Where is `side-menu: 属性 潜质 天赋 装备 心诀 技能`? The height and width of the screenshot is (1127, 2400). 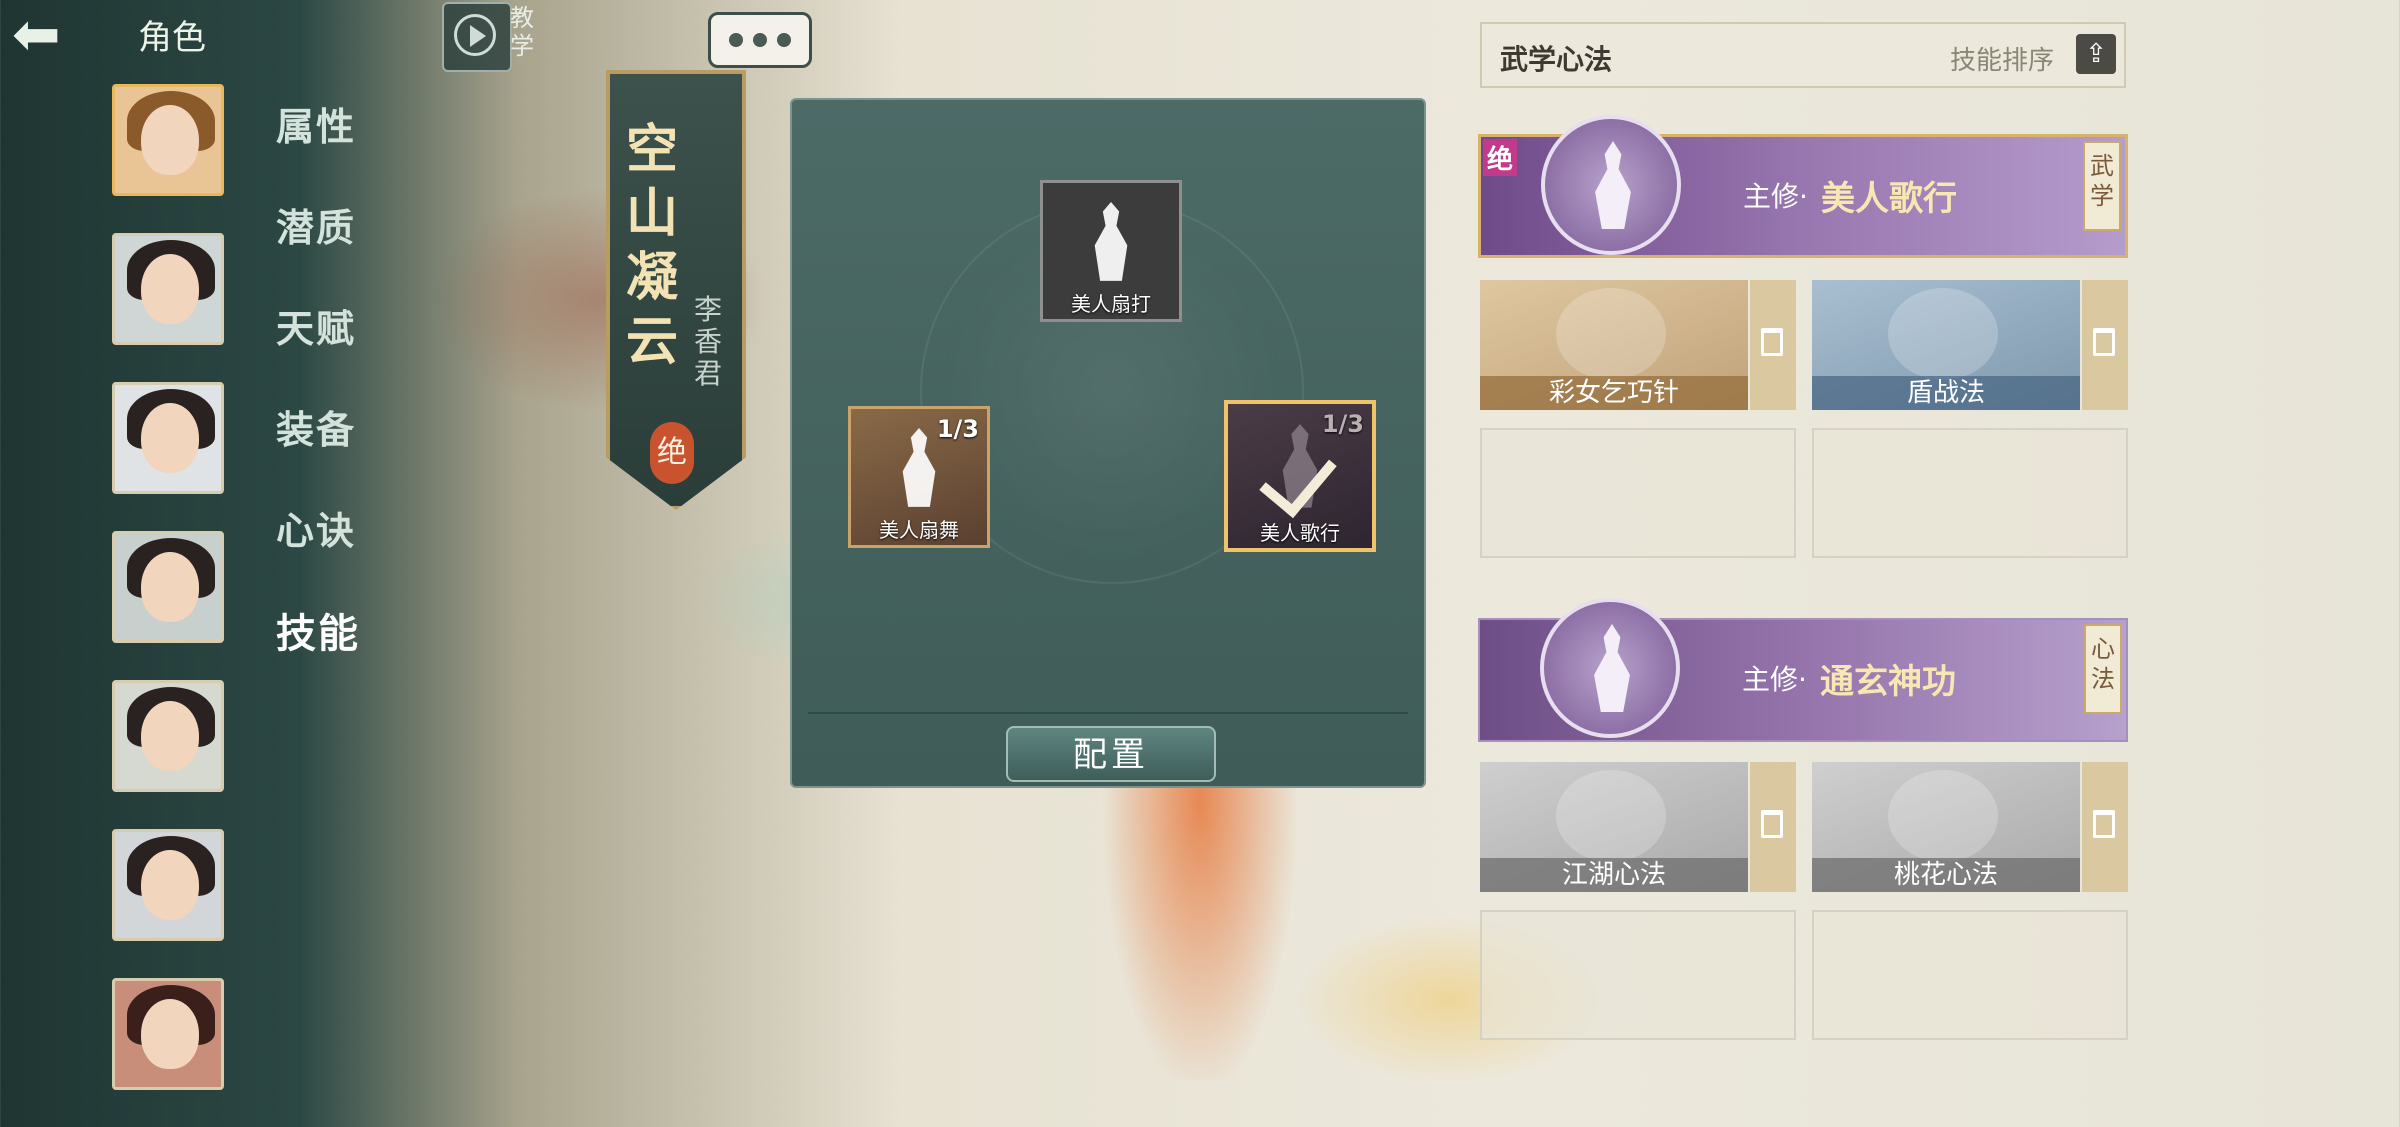 side-menu: 属性 潜质 天赋 装备 心诀 技能 is located at coordinates (318, 399).